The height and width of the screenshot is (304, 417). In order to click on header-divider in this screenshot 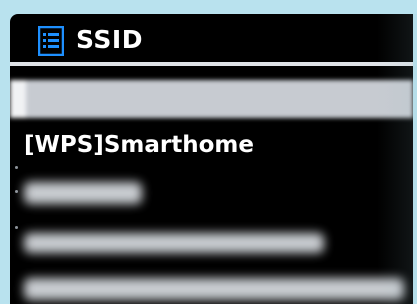, I will do `click(211, 64)`.